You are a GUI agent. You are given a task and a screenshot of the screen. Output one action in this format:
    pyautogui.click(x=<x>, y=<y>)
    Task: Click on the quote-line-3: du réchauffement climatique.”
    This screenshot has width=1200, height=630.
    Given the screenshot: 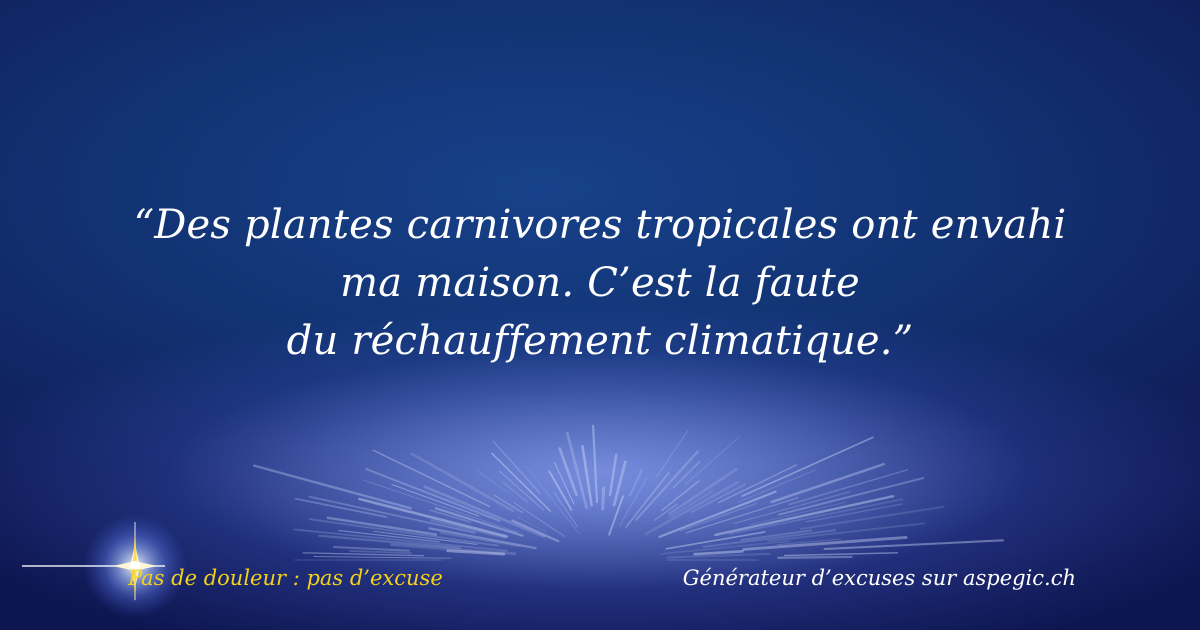 What is the action you would take?
    pyautogui.click(x=600, y=341)
    